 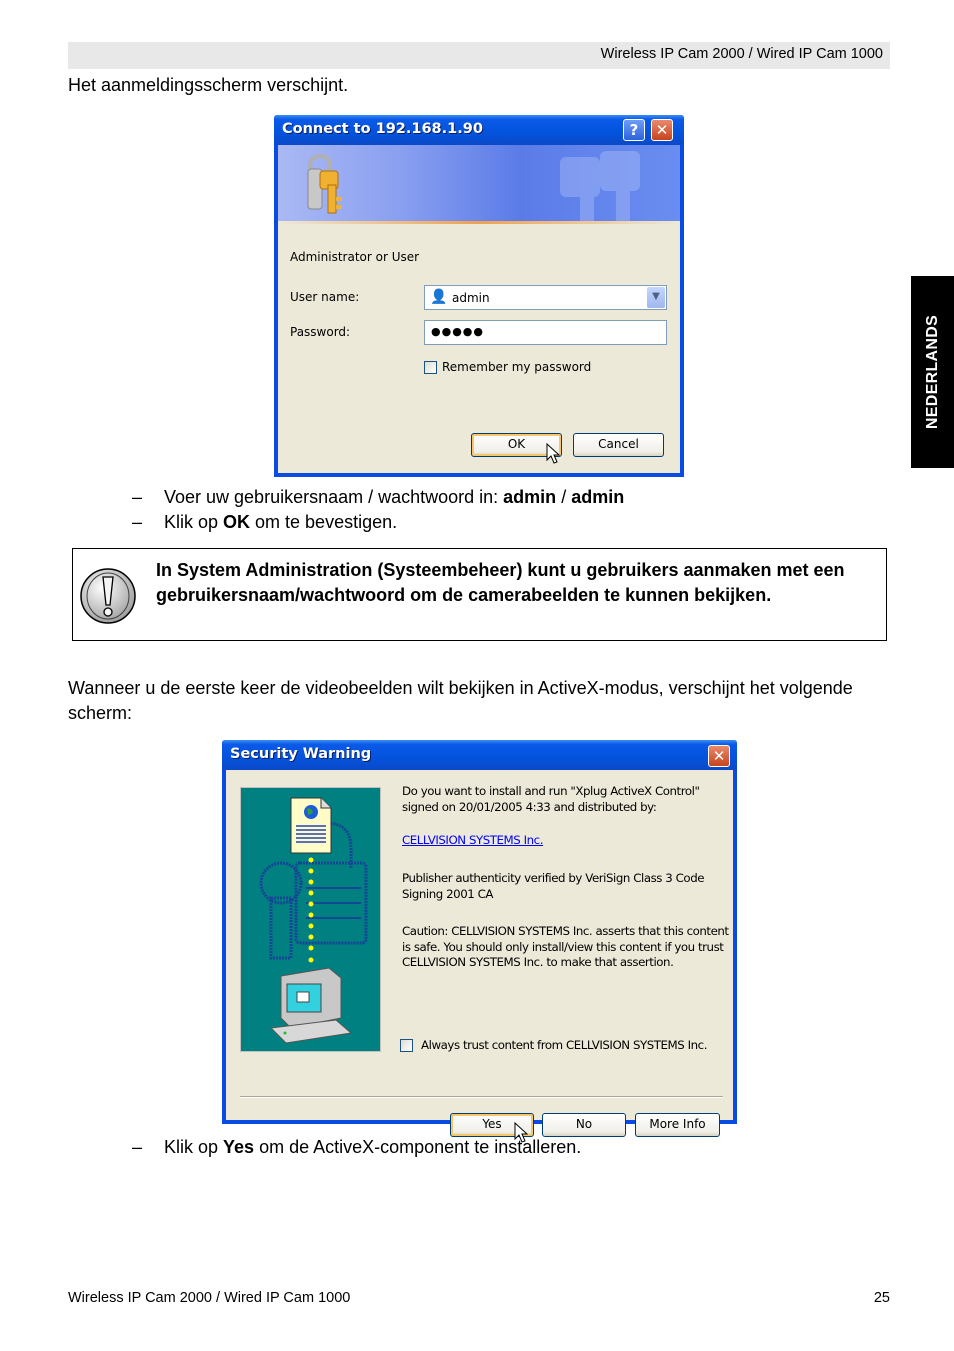 What do you see at coordinates (584, 1125) in the screenshot?
I see `no-button: No` at bounding box center [584, 1125].